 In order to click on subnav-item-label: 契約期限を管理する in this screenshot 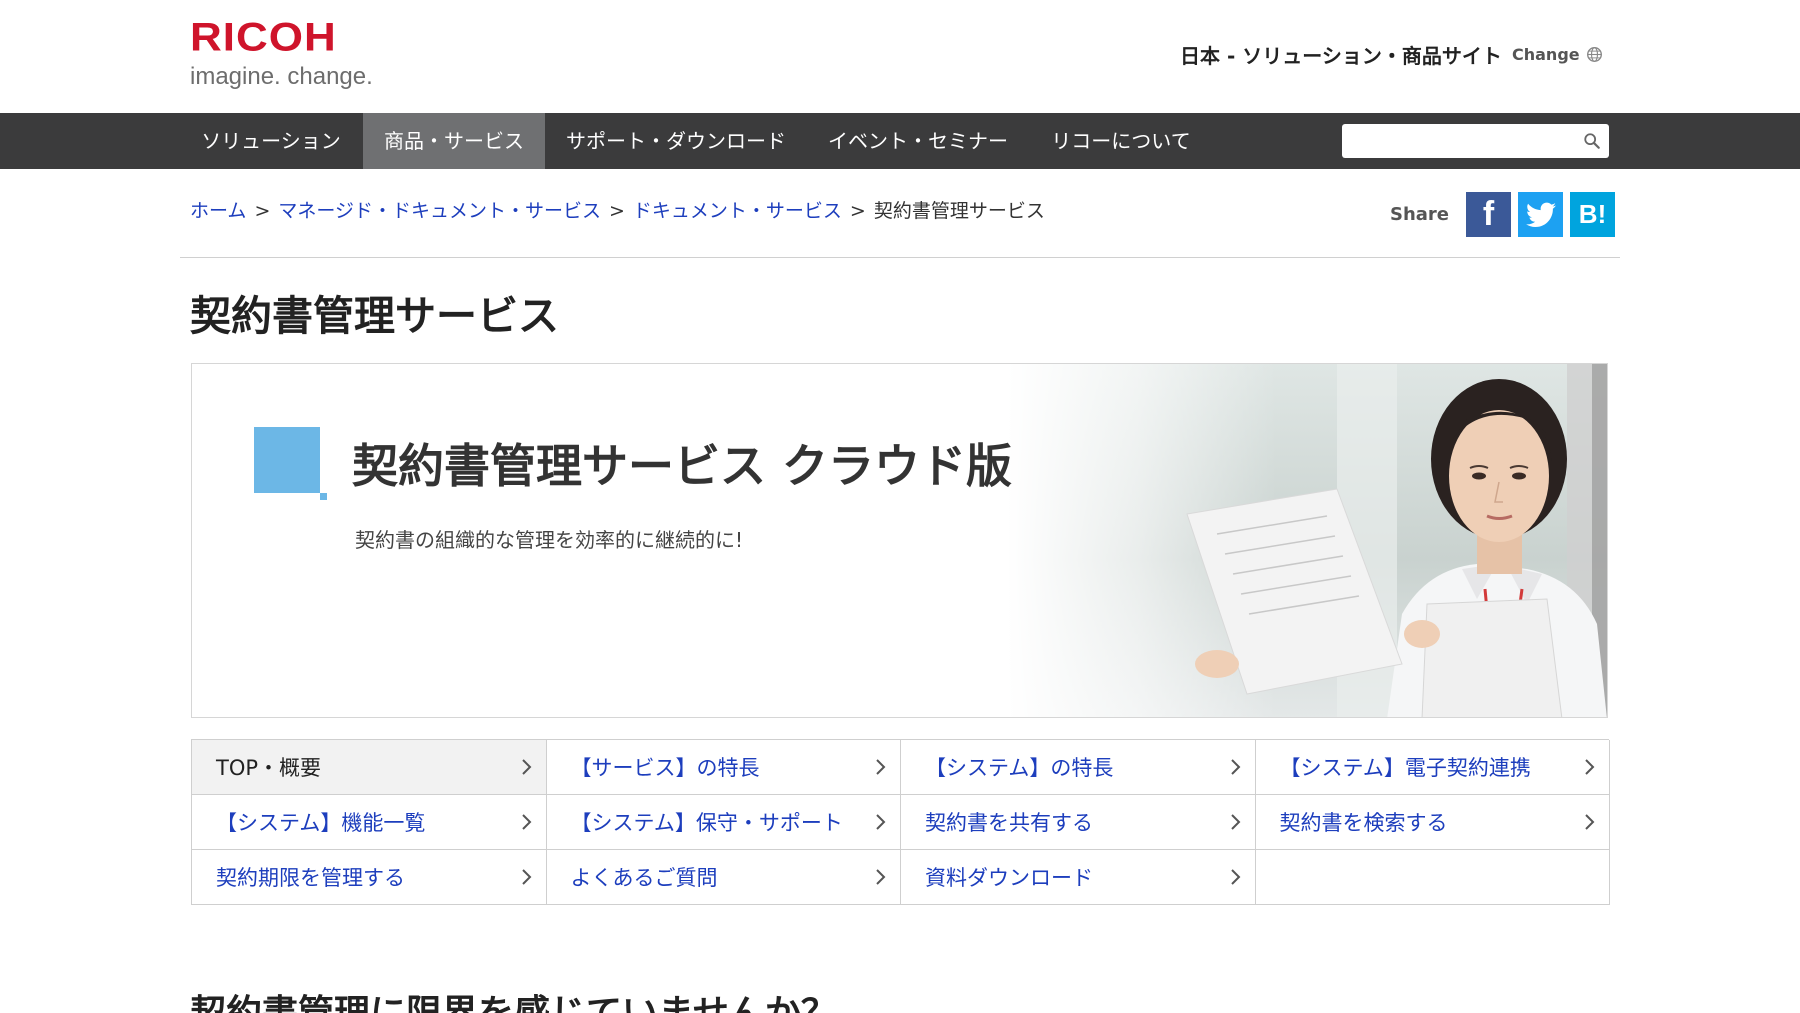, I will do `click(310, 878)`.